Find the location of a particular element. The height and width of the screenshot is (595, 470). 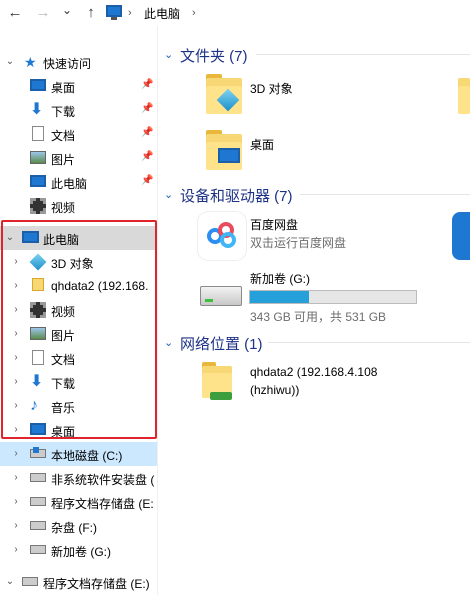

tree-item-pictures: › 图片 is located at coordinates (78, 334).